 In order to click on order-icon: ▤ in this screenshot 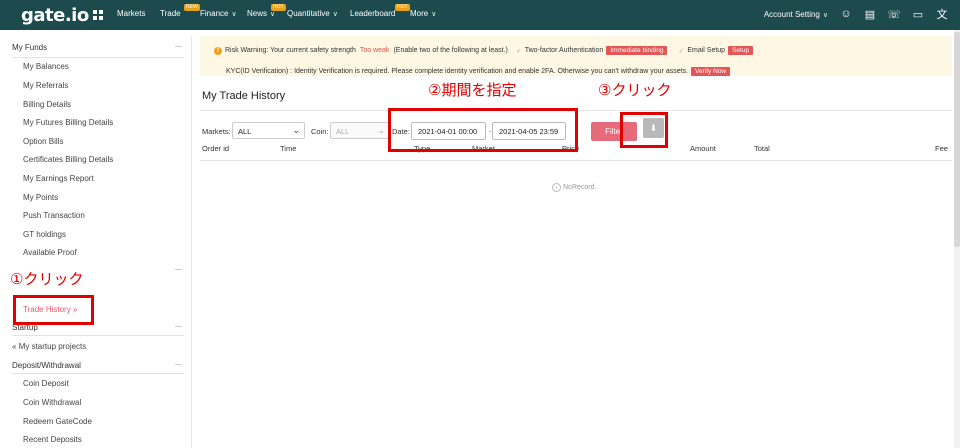, I will do `click(870, 14)`.